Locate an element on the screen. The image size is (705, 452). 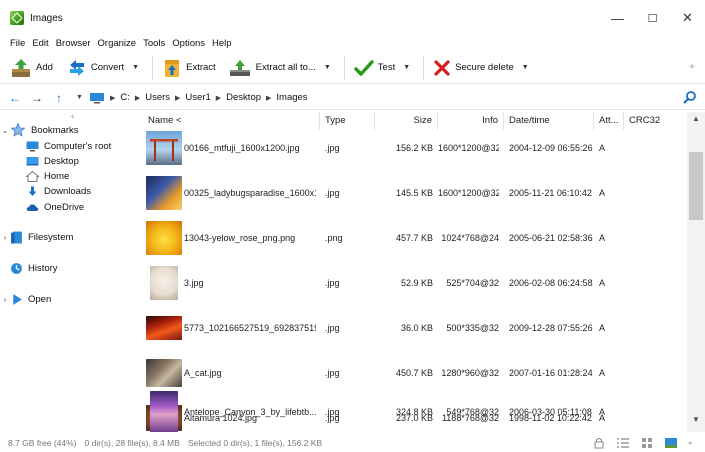
history-dropdown-icon: ▼ is located at coordinates (79, 97).